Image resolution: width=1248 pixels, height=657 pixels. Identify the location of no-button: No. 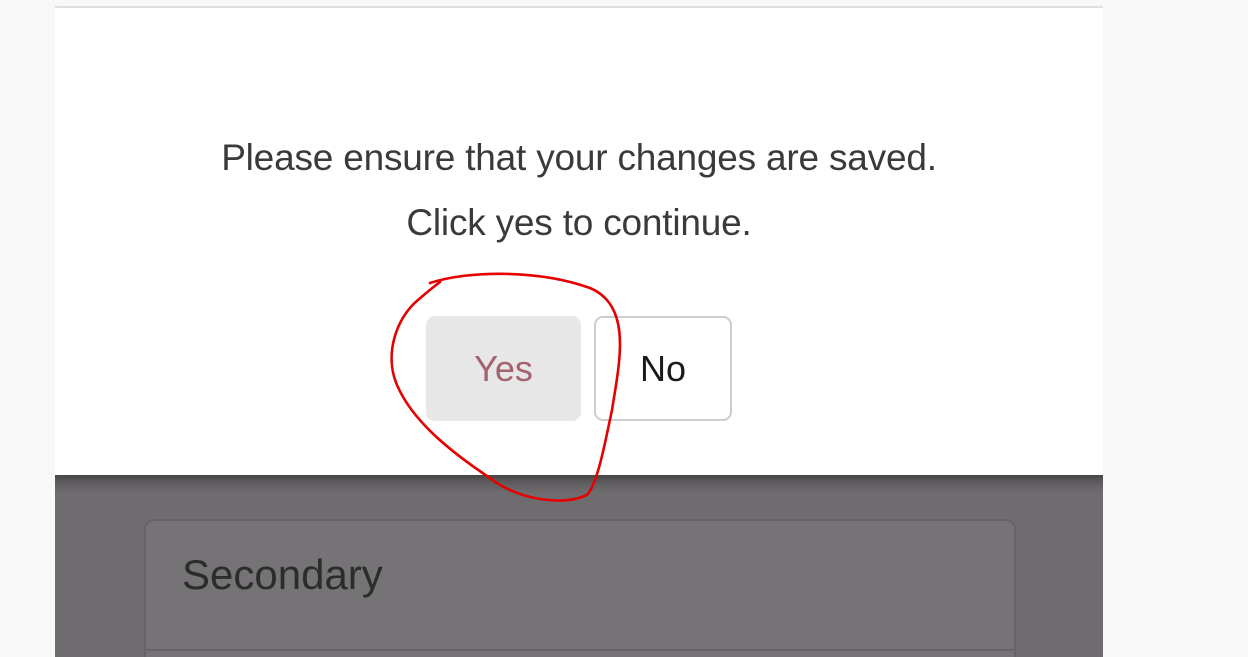
(663, 368).